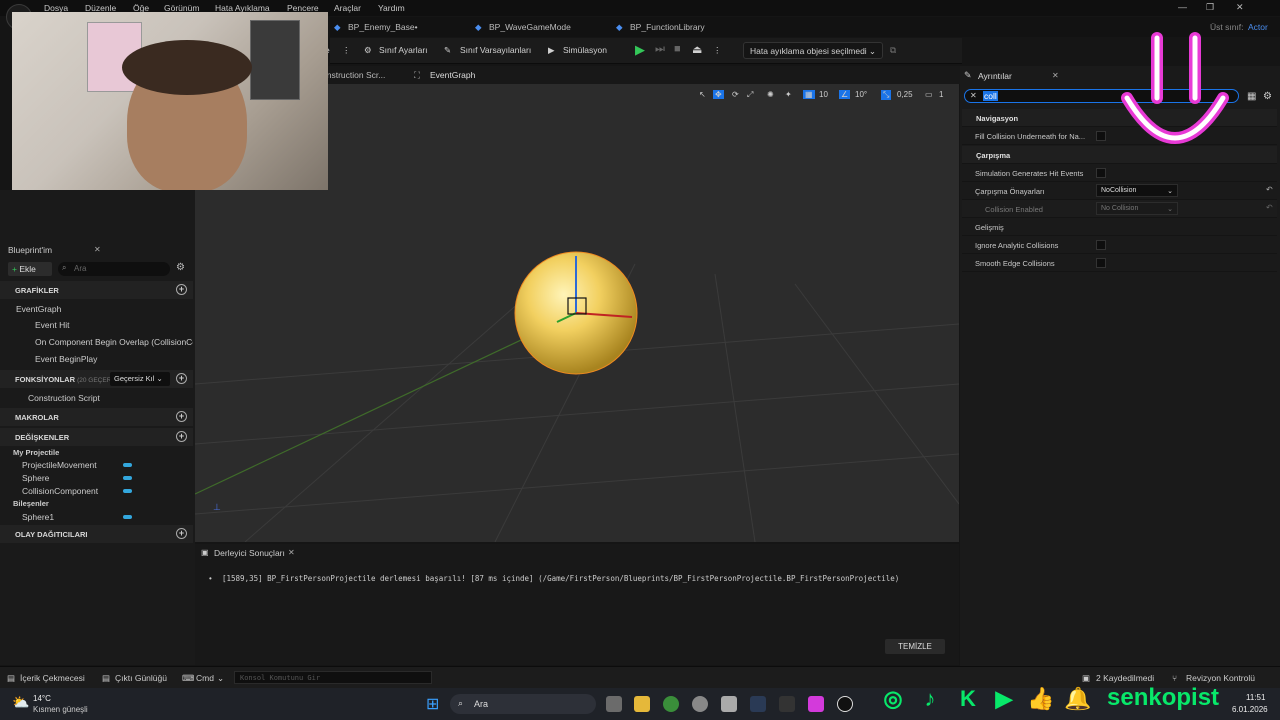 This screenshot has height=720, width=1280. Describe the element at coordinates (973, 95) in the screenshot. I see `clear-search-icon: ✕` at that location.